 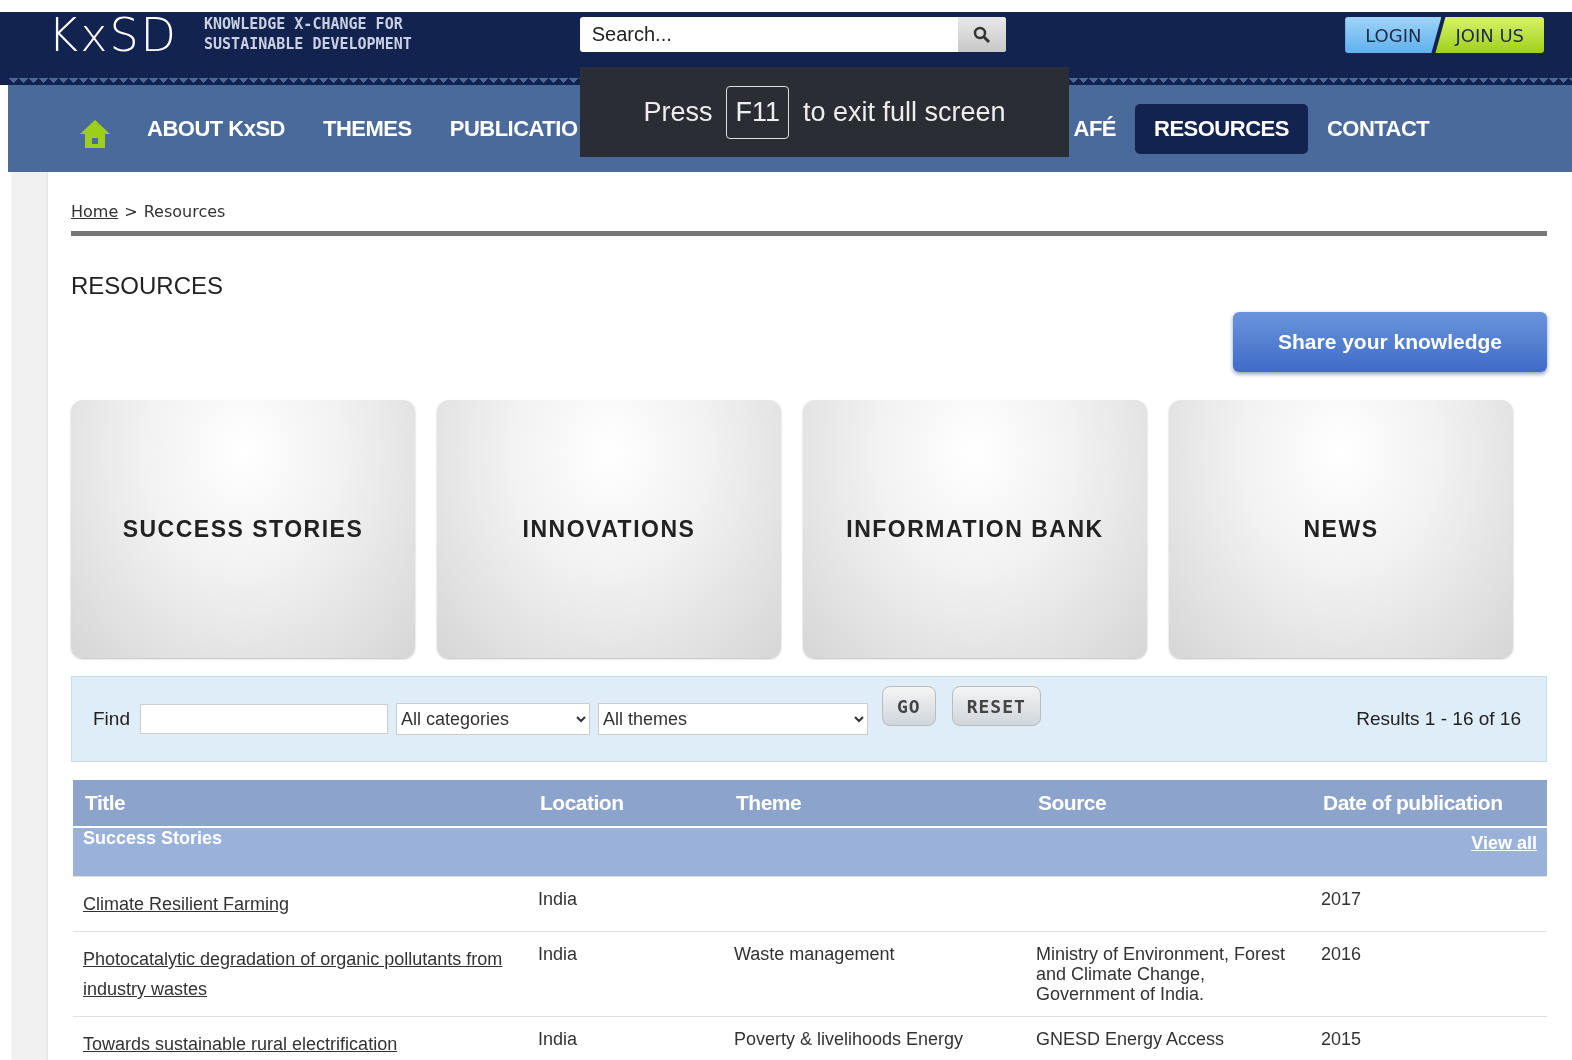 What do you see at coordinates (308, 44) in the screenshot?
I see `tagline: SUSTAINABLE DEVELOPMENT` at bounding box center [308, 44].